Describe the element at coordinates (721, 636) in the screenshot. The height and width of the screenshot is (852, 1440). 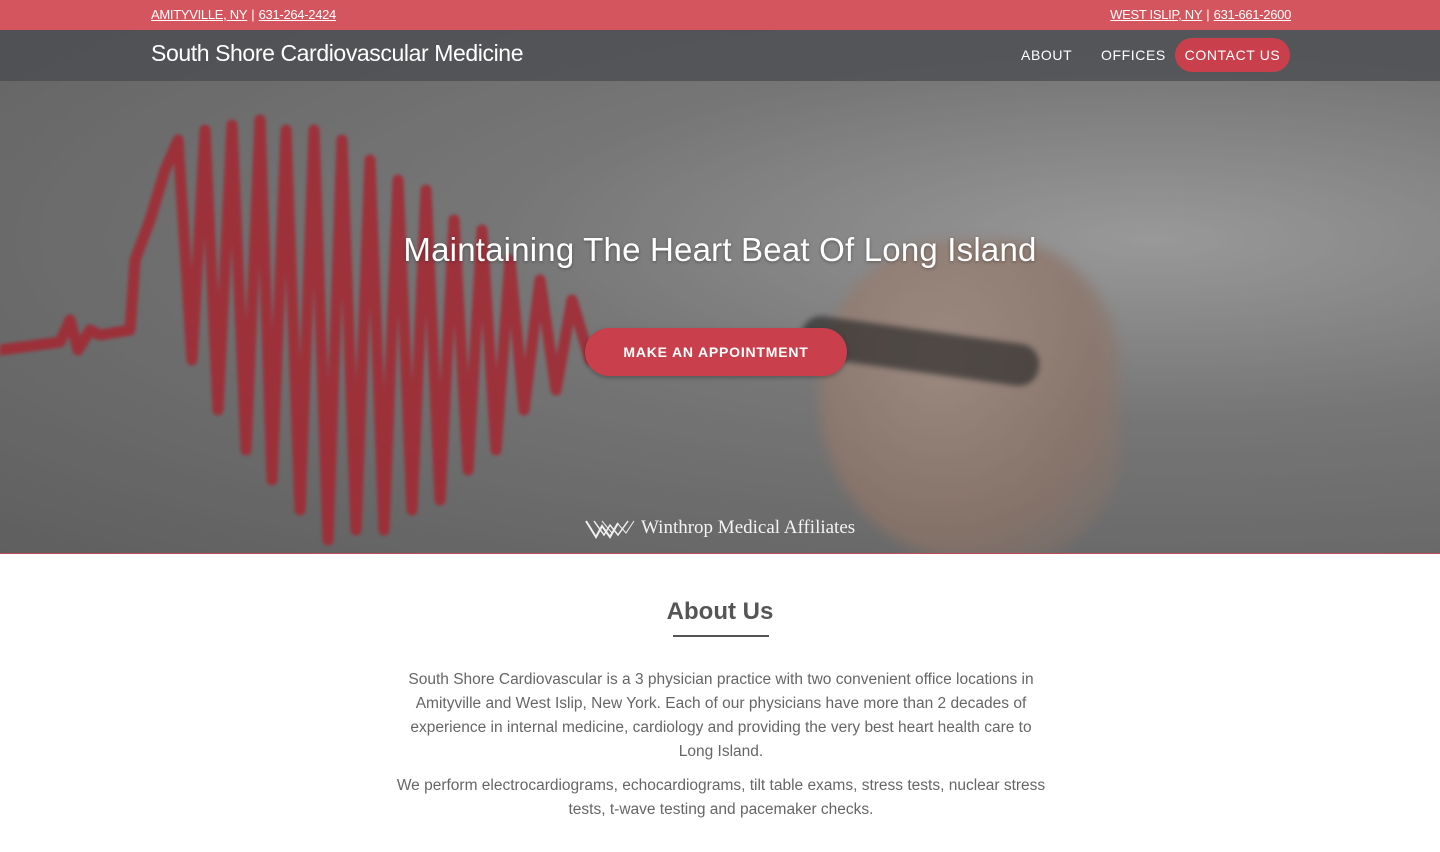
I see `about-title-underline` at that location.